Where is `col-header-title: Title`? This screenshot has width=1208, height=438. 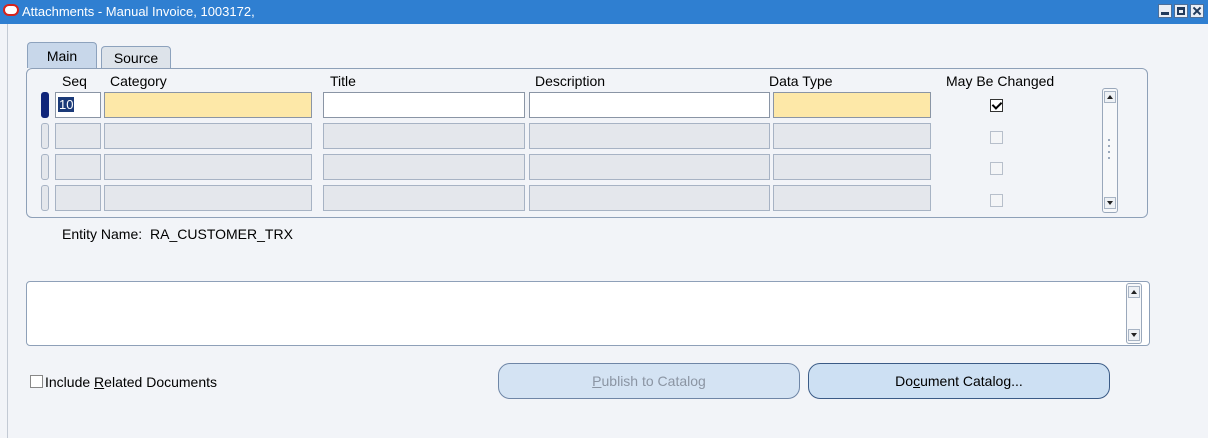 col-header-title: Title is located at coordinates (343, 81).